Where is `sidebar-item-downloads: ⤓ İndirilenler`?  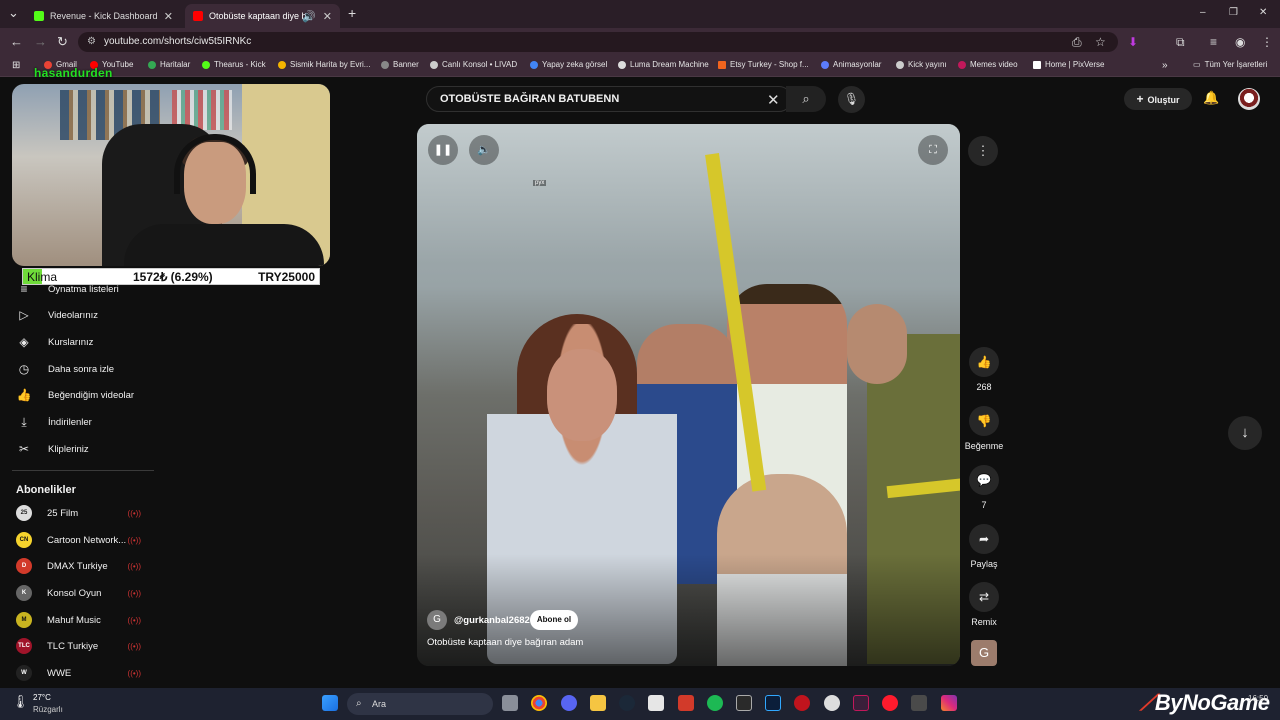
sidebar-item-downloads: ⤓ İndirilenler is located at coordinates (53, 422).